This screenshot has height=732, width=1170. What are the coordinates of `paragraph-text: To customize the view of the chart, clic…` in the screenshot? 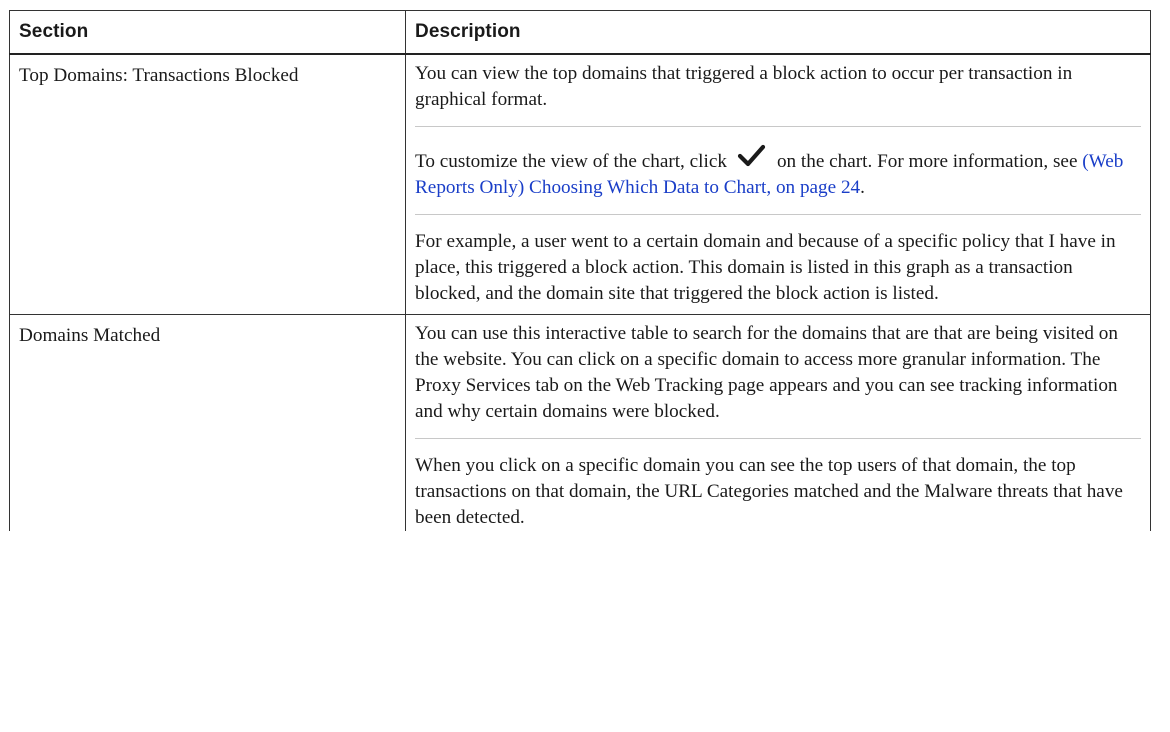 It's located at (571, 161).